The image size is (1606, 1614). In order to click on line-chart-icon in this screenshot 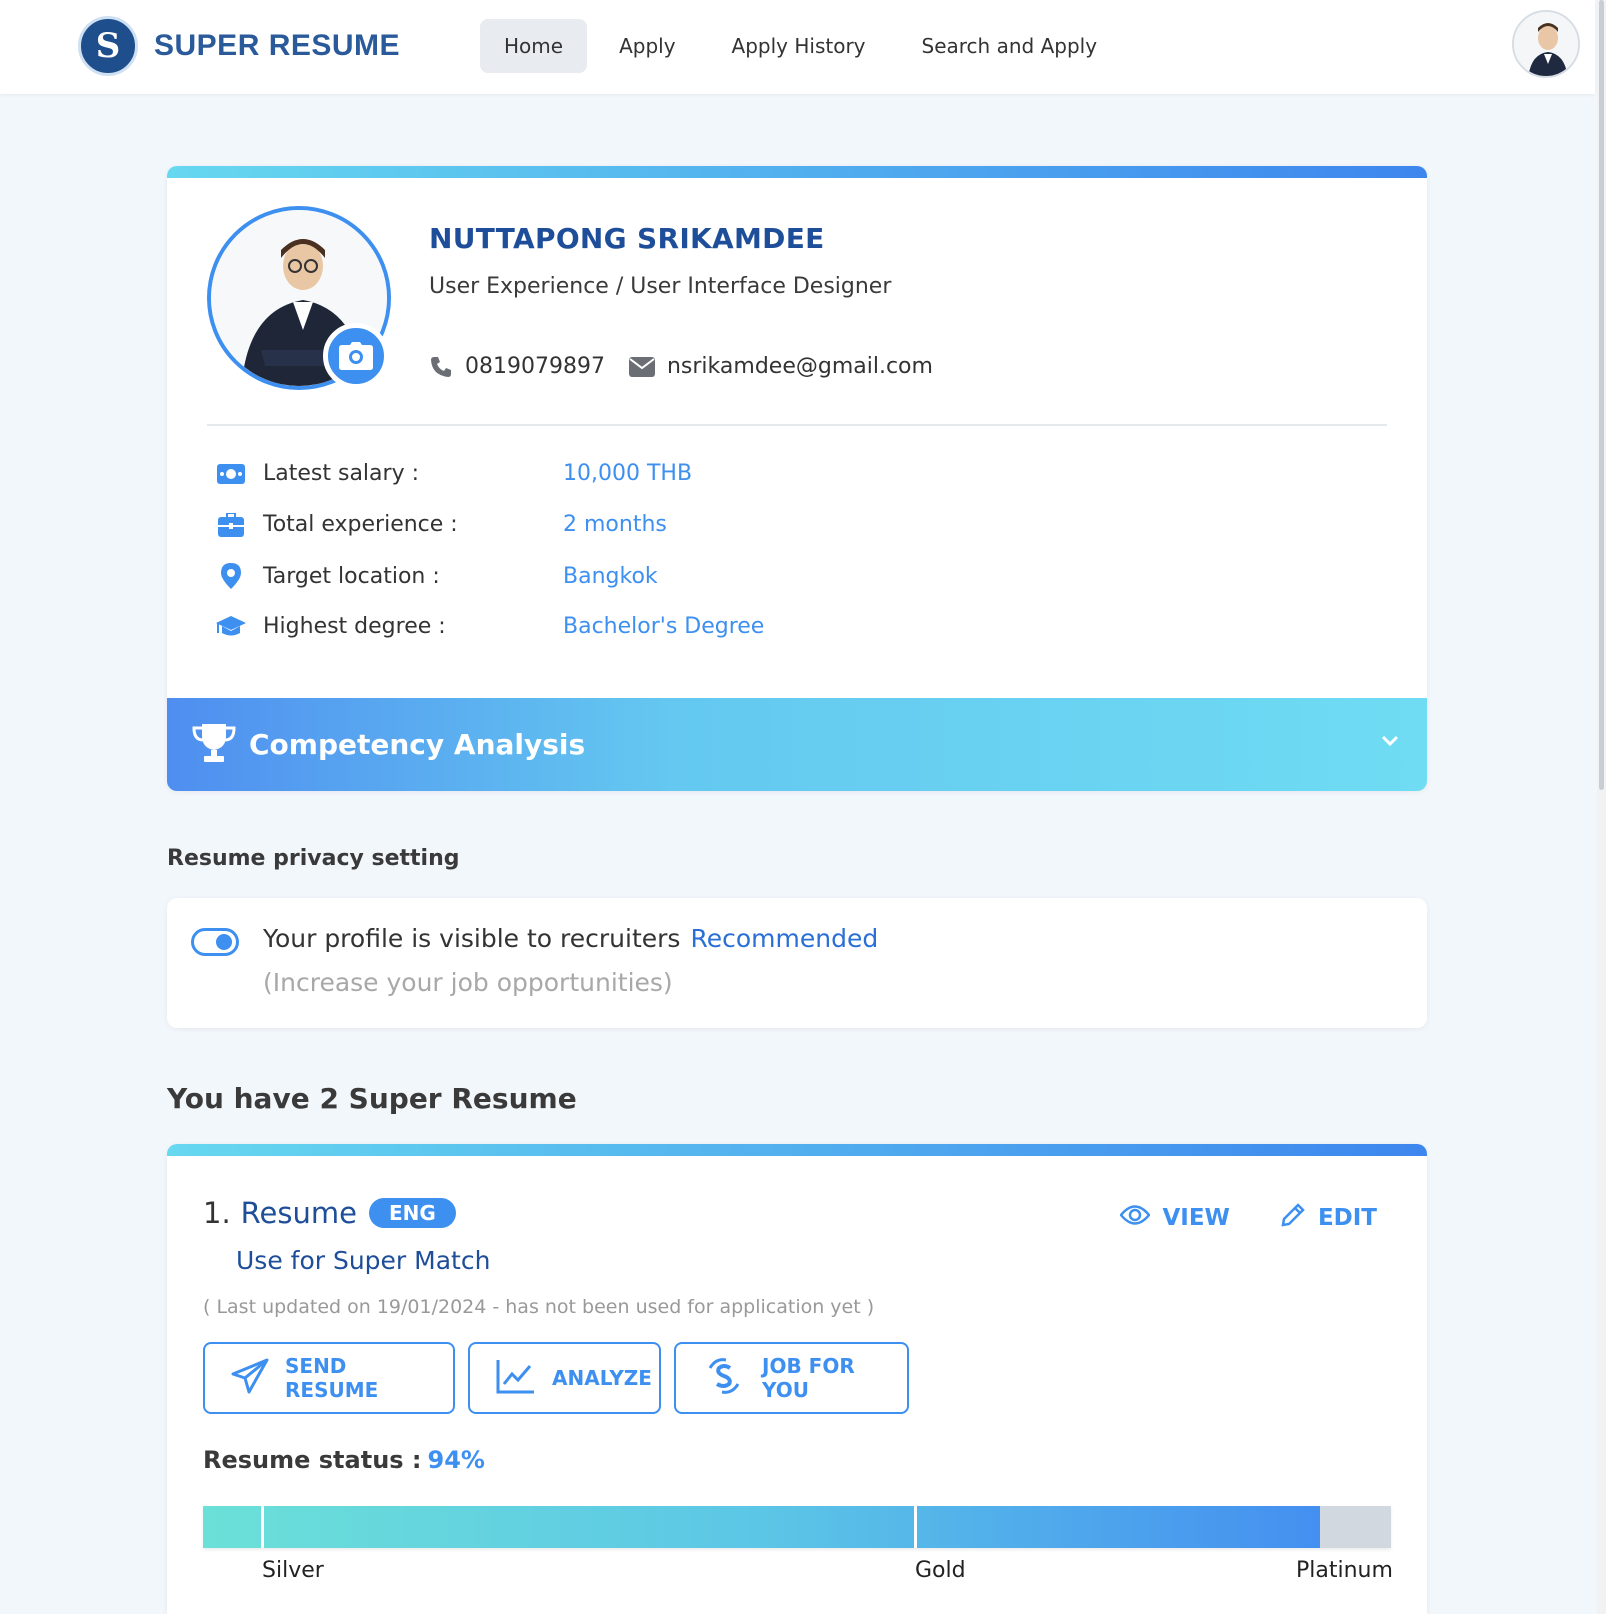, I will do `click(516, 1378)`.